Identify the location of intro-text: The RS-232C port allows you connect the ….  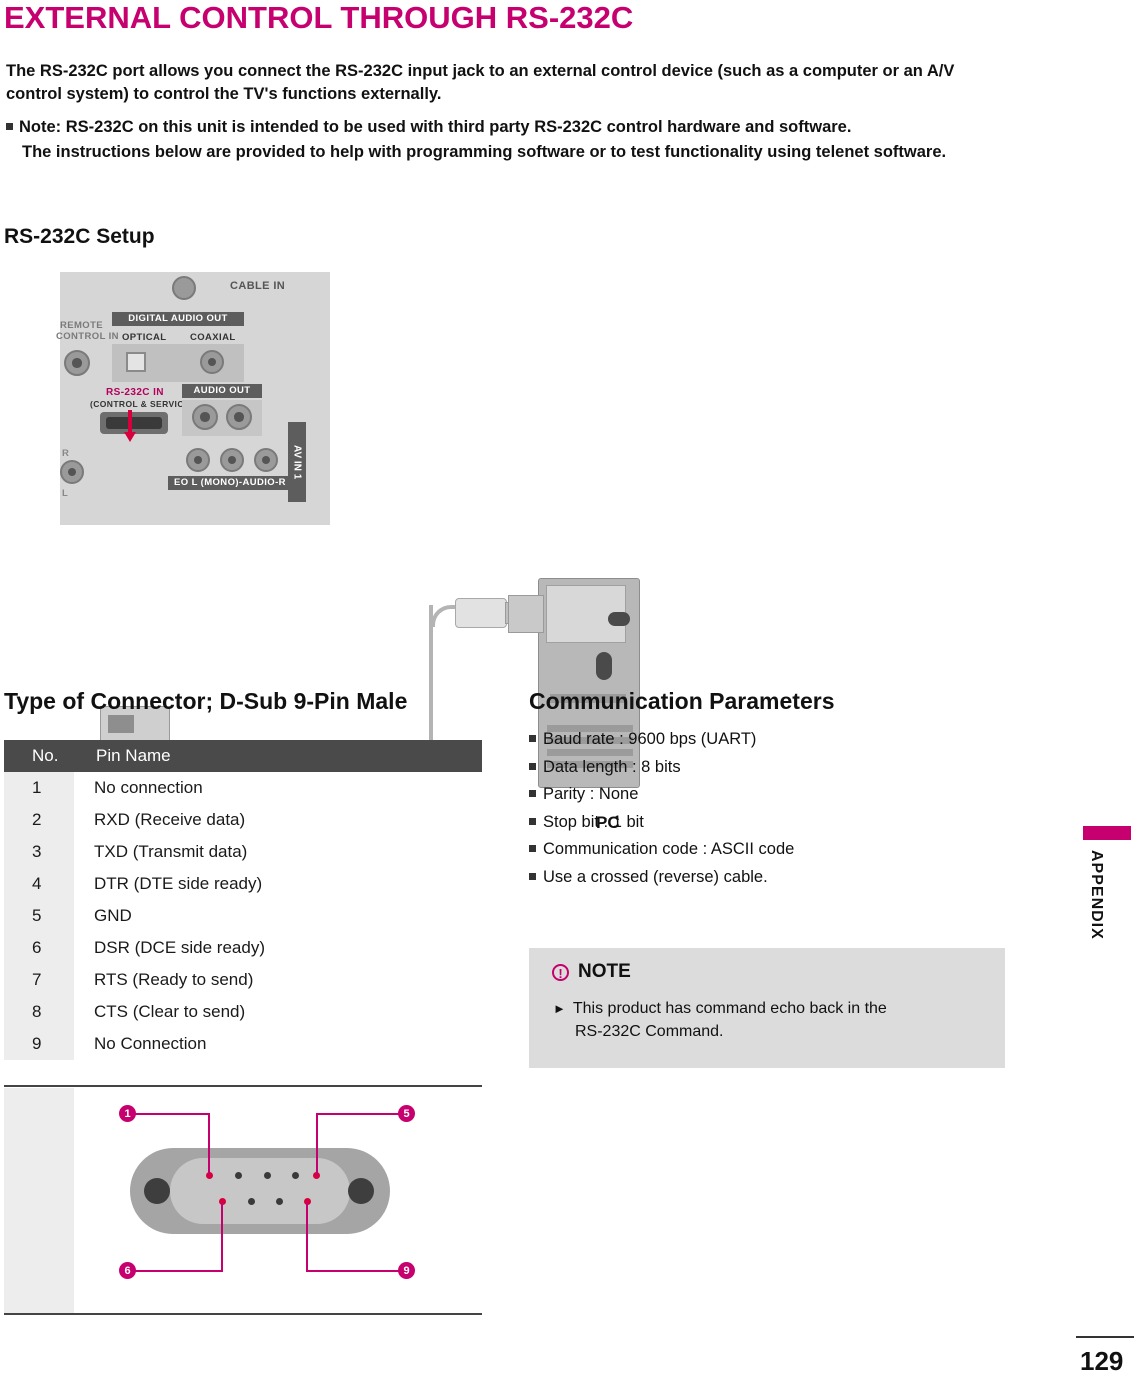
(480, 82).